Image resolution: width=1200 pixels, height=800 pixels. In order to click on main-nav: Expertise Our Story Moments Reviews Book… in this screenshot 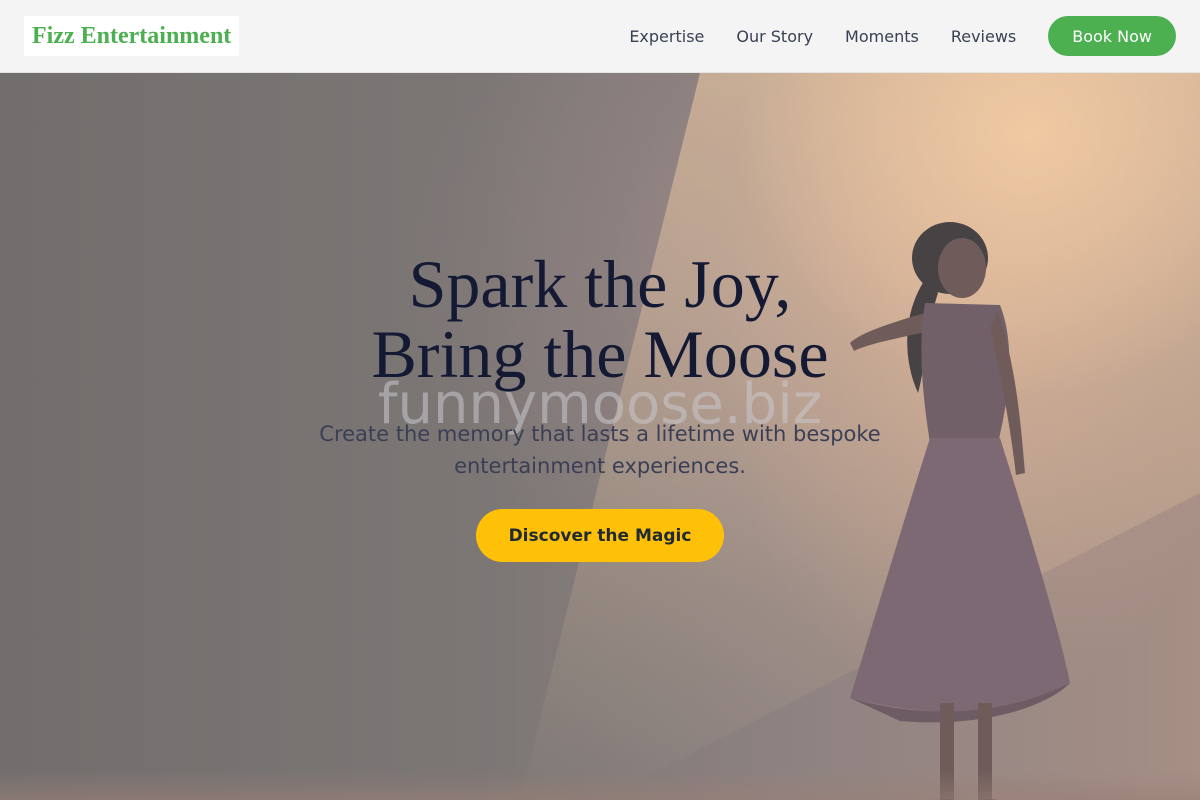, I will do `click(902, 36)`.